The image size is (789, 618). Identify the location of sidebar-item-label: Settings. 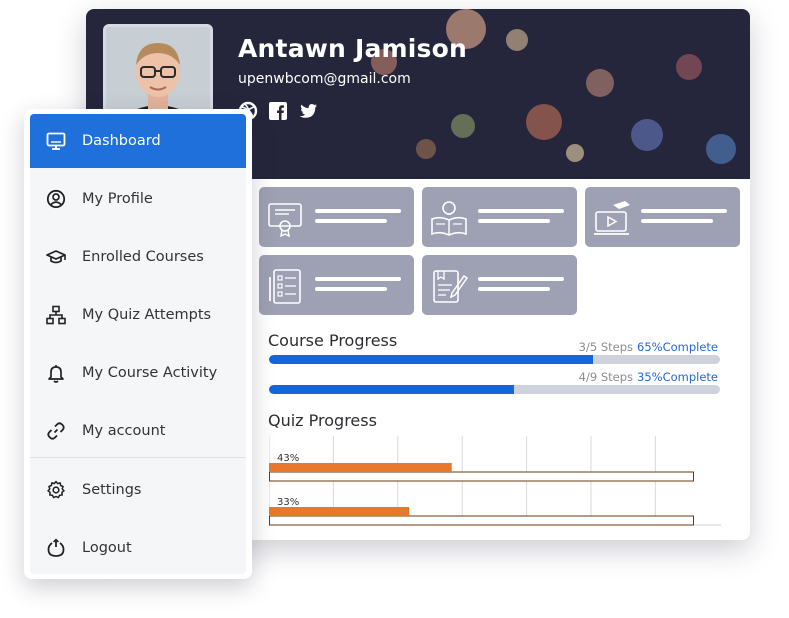
(112, 490).